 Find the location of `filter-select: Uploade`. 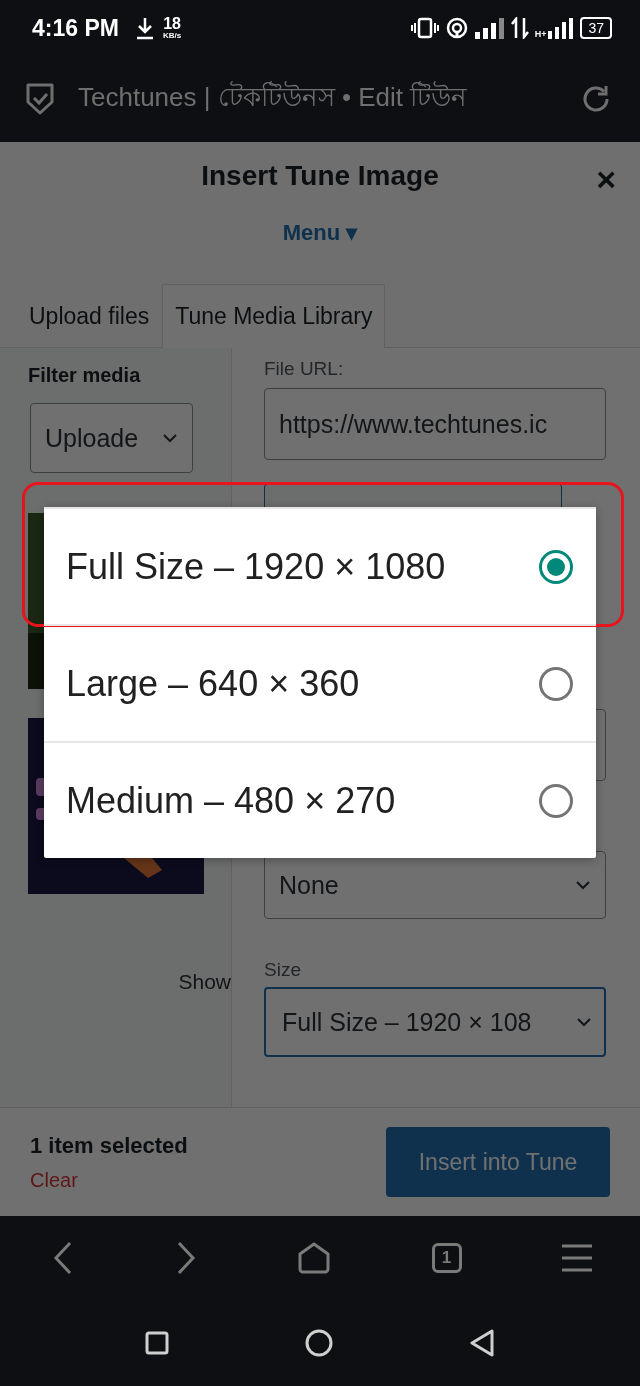

filter-select: Uploade is located at coordinates (111, 438).